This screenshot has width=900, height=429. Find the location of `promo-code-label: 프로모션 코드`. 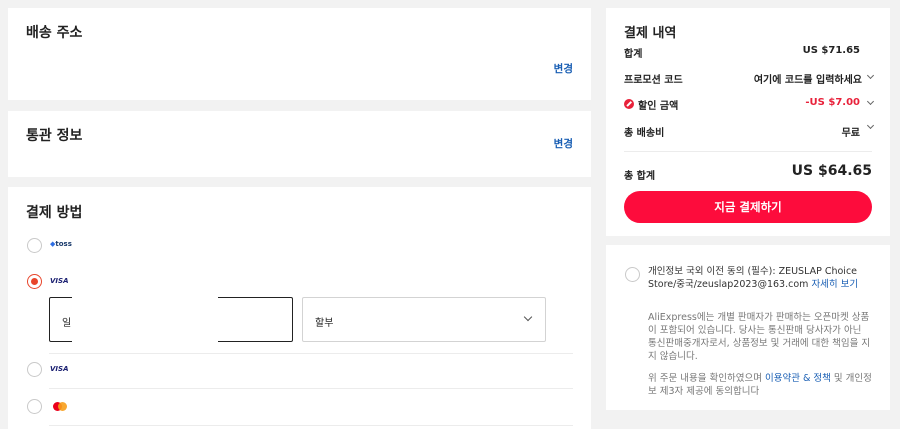

promo-code-label: 프로모션 코드 is located at coordinates (653, 80).